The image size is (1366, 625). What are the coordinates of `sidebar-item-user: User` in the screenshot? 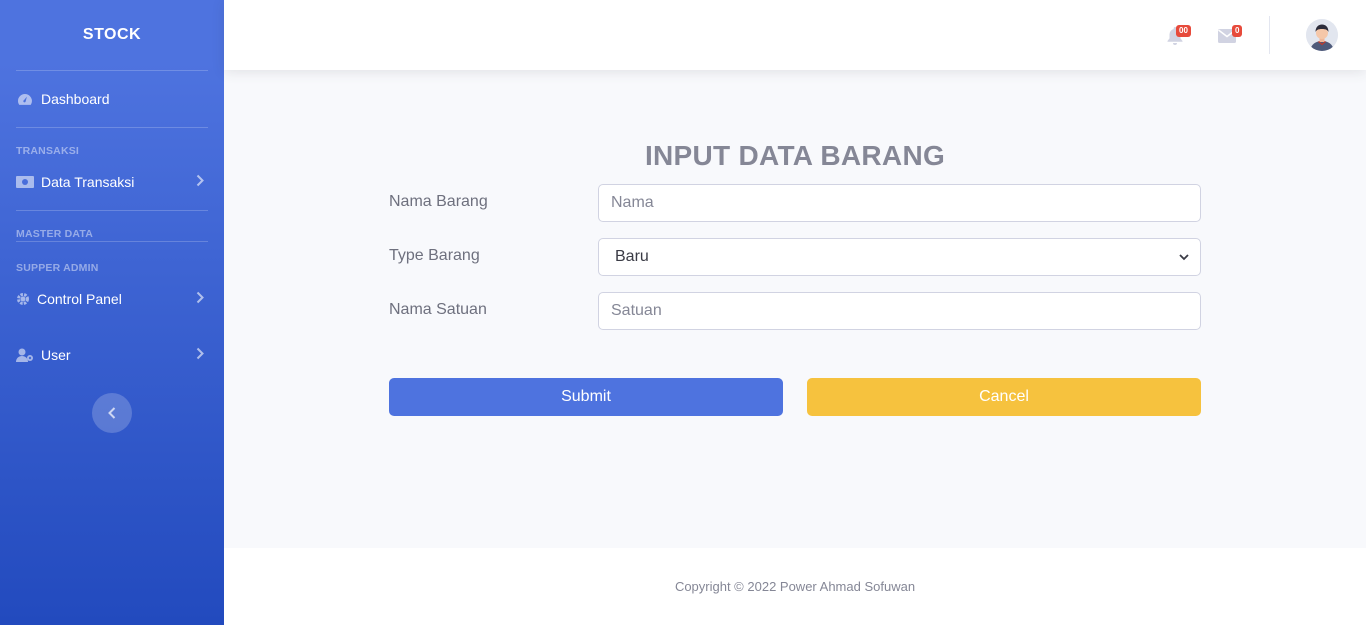 It's located at (112, 355).